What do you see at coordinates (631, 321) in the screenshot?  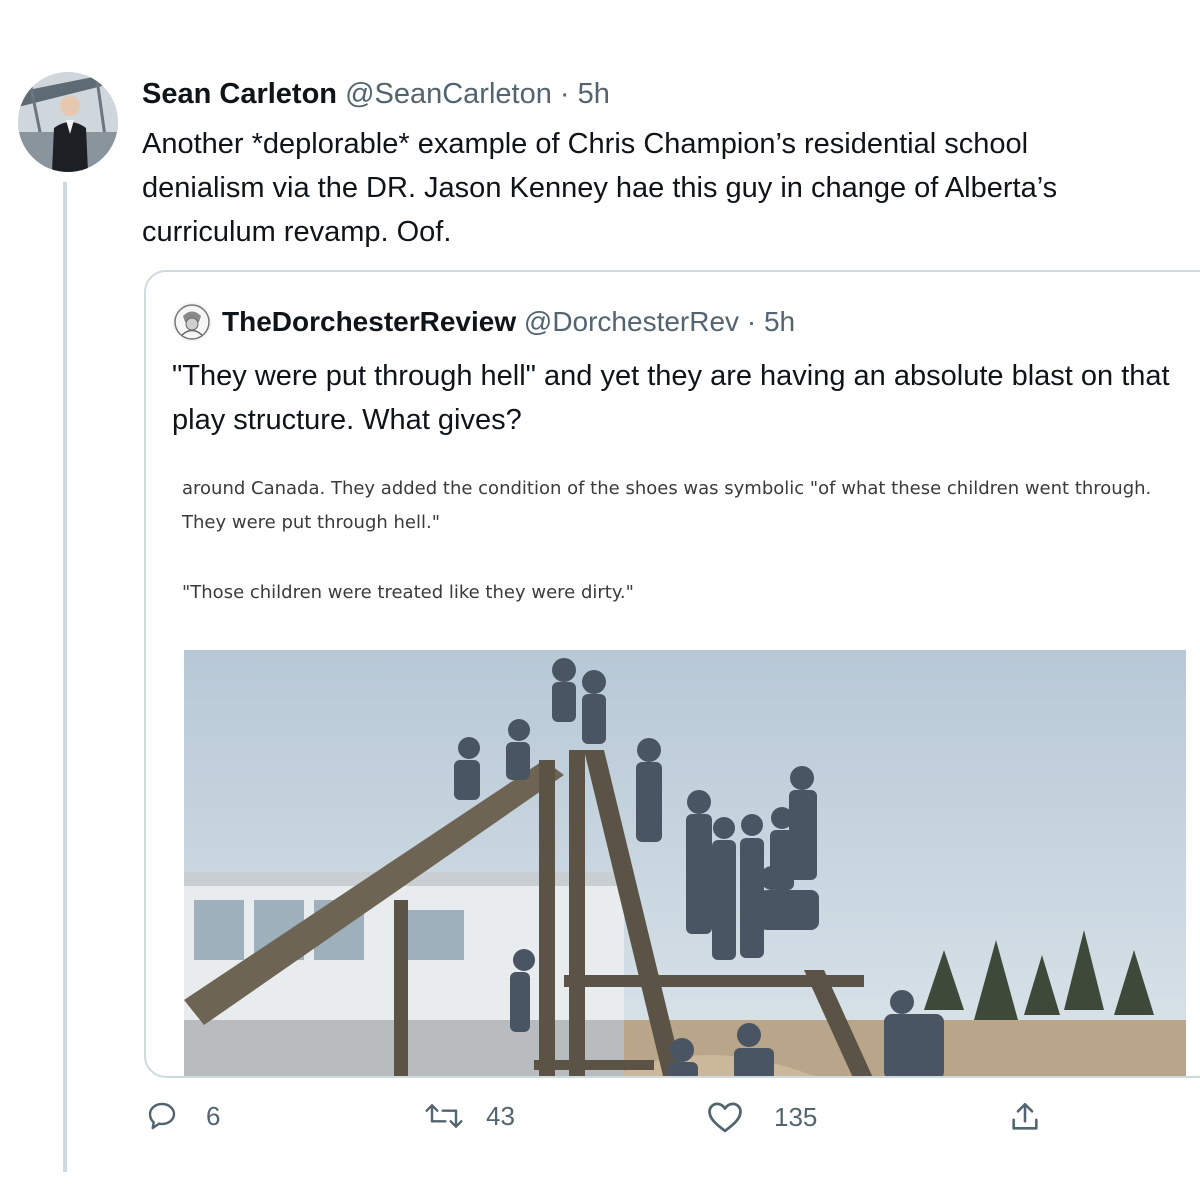 I see `quoted-author-handle: @DorchesterRev` at bounding box center [631, 321].